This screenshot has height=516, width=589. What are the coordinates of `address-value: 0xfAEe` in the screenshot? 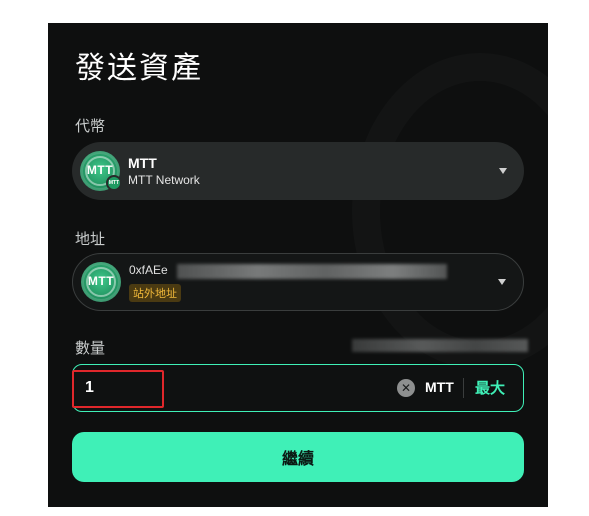 It's located at (148, 270).